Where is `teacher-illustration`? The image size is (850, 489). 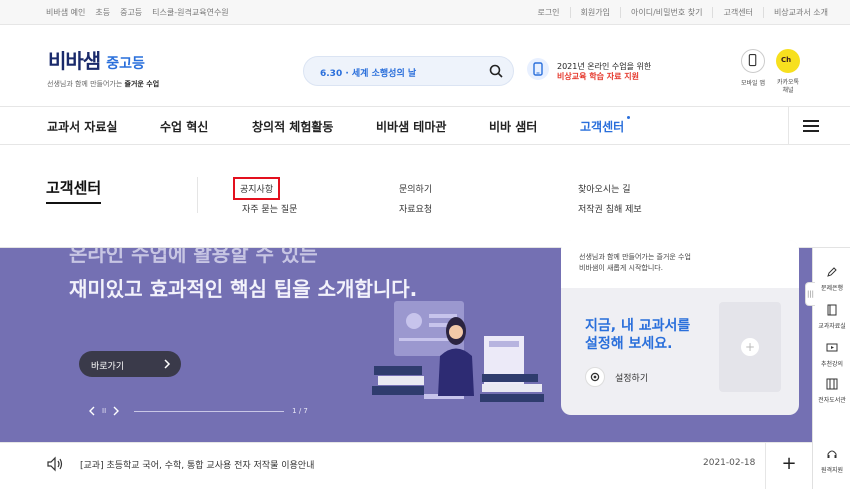 teacher-illustration is located at coordinates (458, 351).